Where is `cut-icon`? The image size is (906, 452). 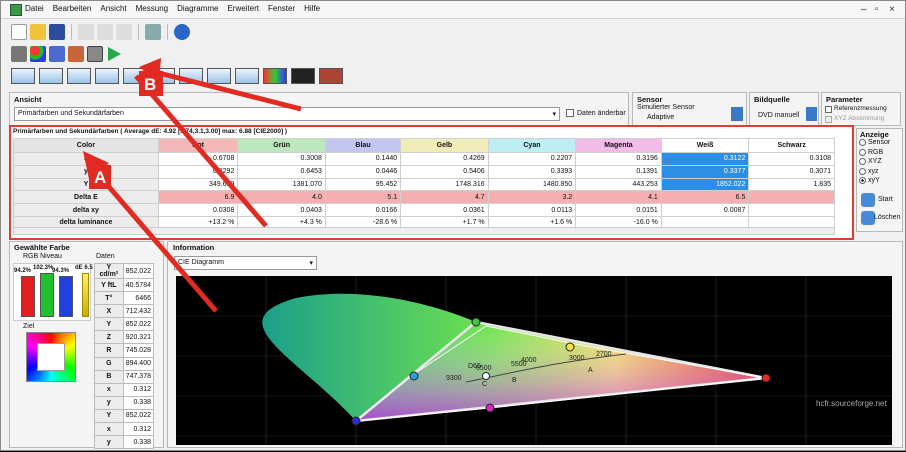 cut-icon is located at coordinates (86, 32).